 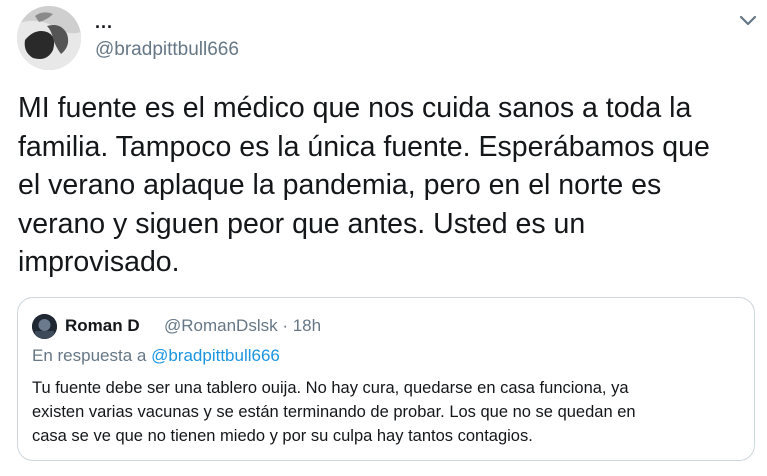 I want to click on avatar, so click(x=49, y=38).